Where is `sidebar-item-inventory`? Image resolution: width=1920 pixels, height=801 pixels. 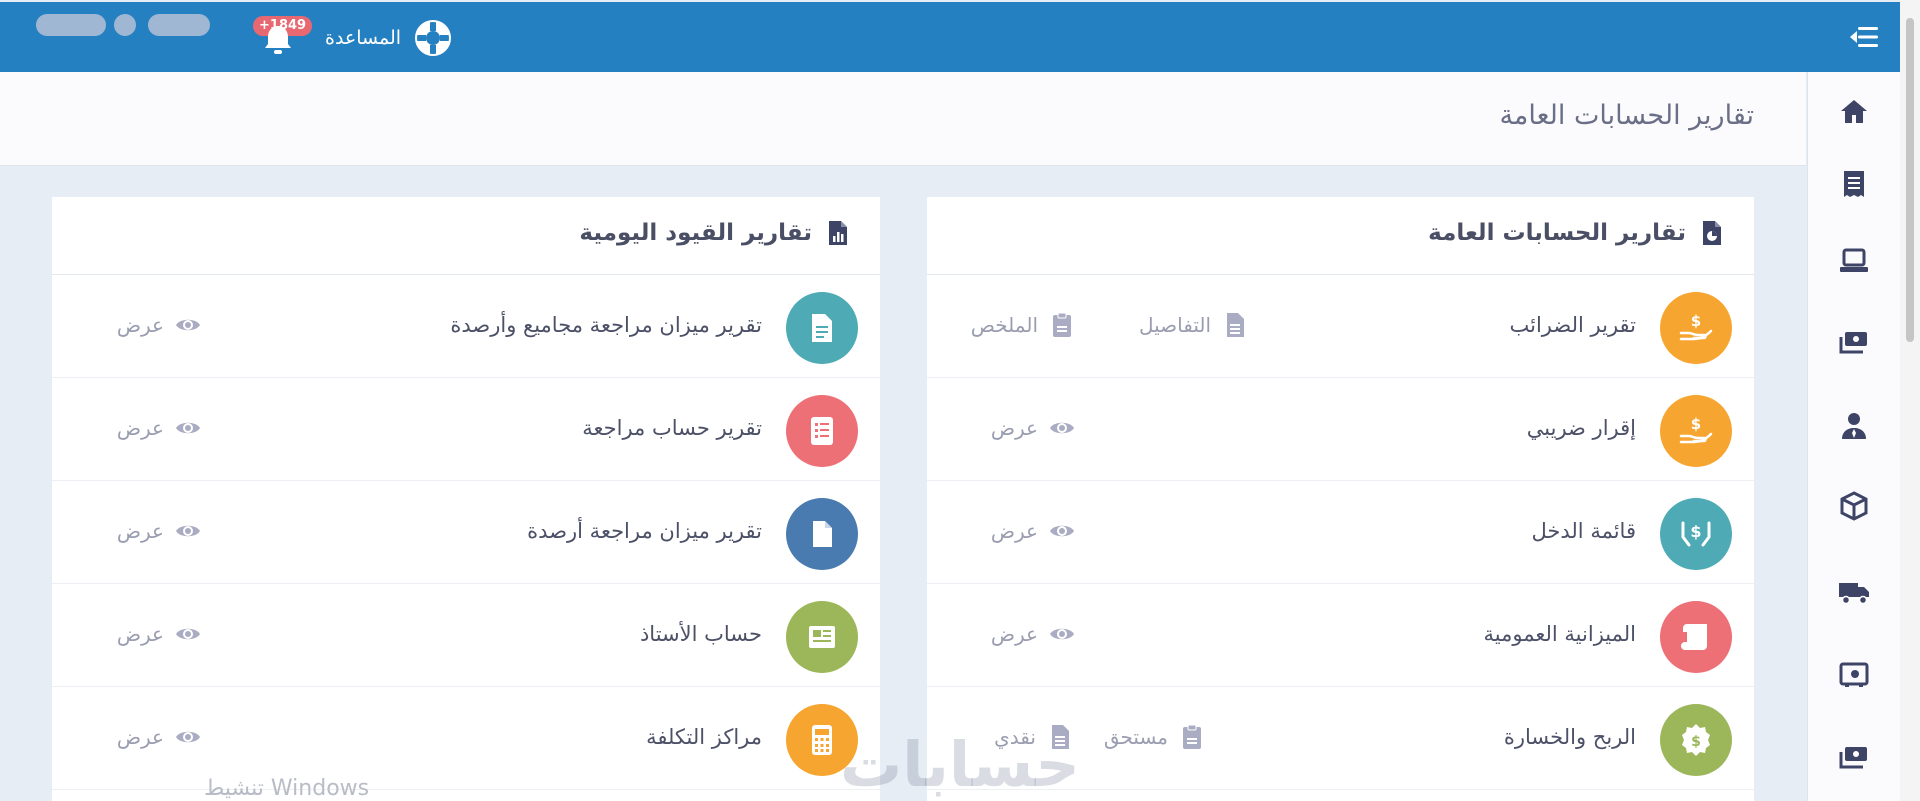
sidebar-item-inventory is located at coordinates (1854, 506).